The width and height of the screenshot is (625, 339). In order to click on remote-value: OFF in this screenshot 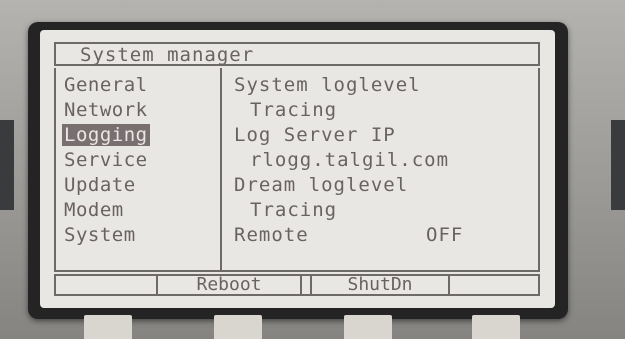, I will do `click(444, 235)`.